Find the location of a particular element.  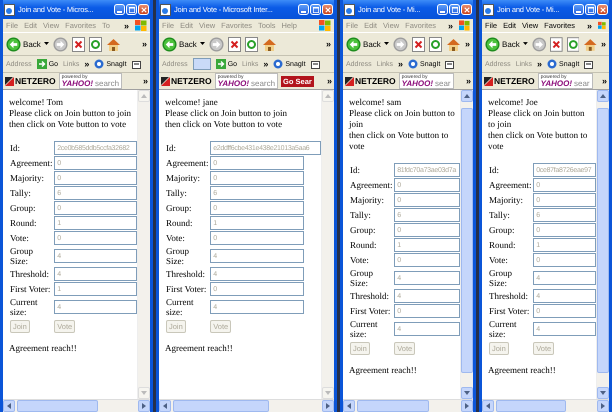

windows-logo-icon is located at coordinates (141, 25).